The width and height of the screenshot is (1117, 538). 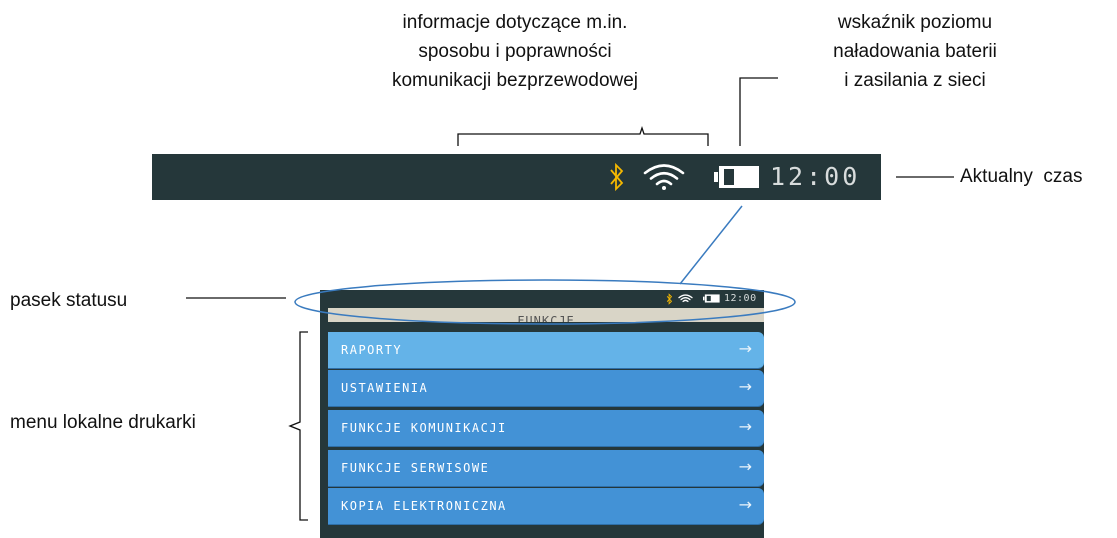 What do you see at coordinates (583, 135) in the screenshot?
I see `wireless-info-bracket` at bounding box center [583, 135].